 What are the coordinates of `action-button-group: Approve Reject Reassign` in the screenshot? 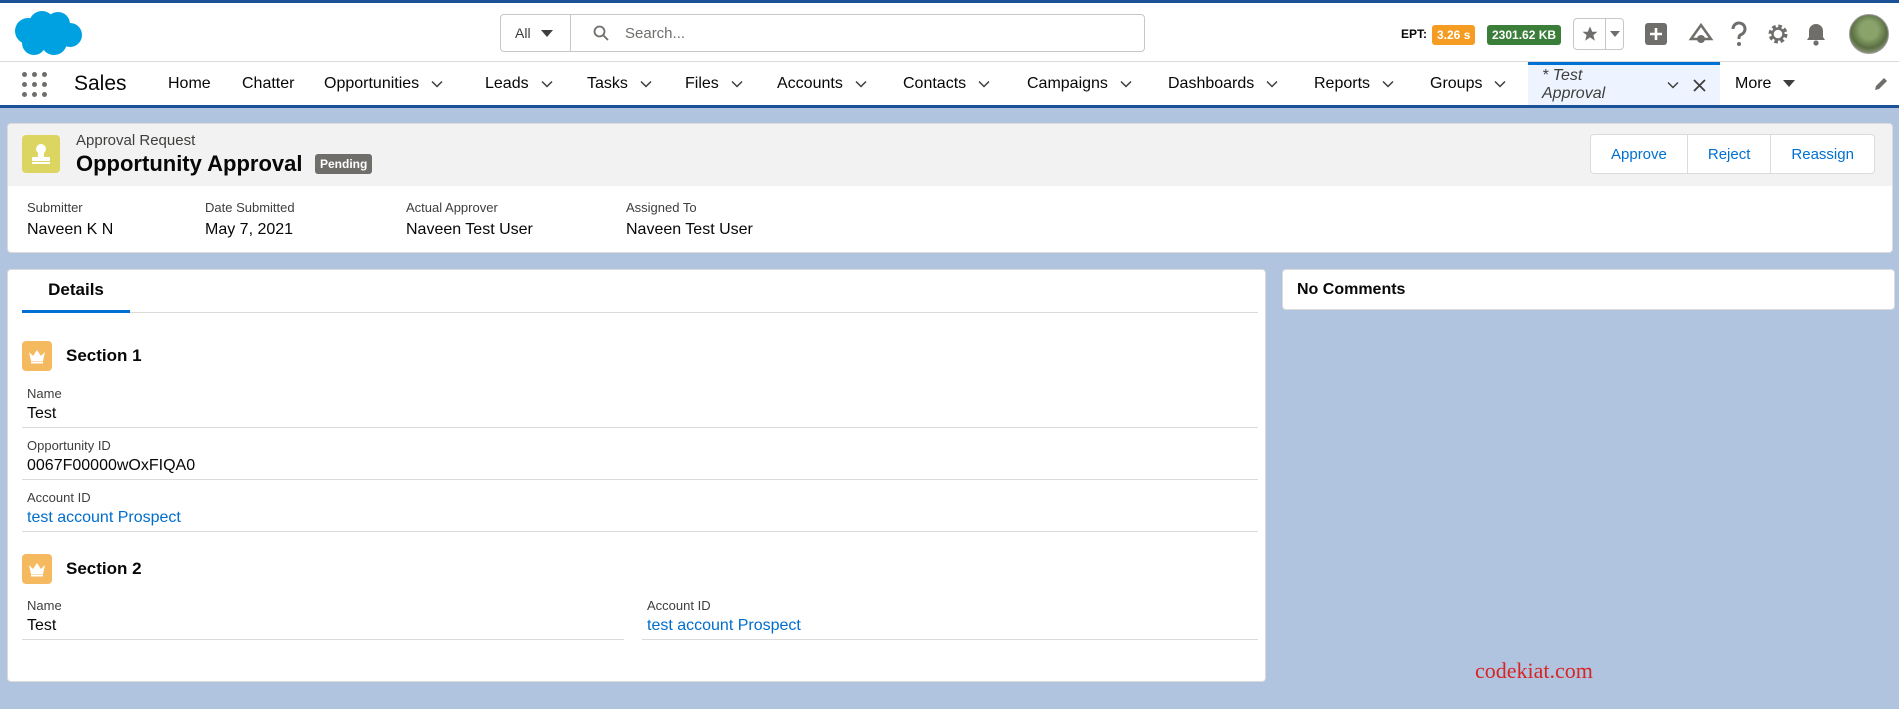 It's located at (1732, 154).